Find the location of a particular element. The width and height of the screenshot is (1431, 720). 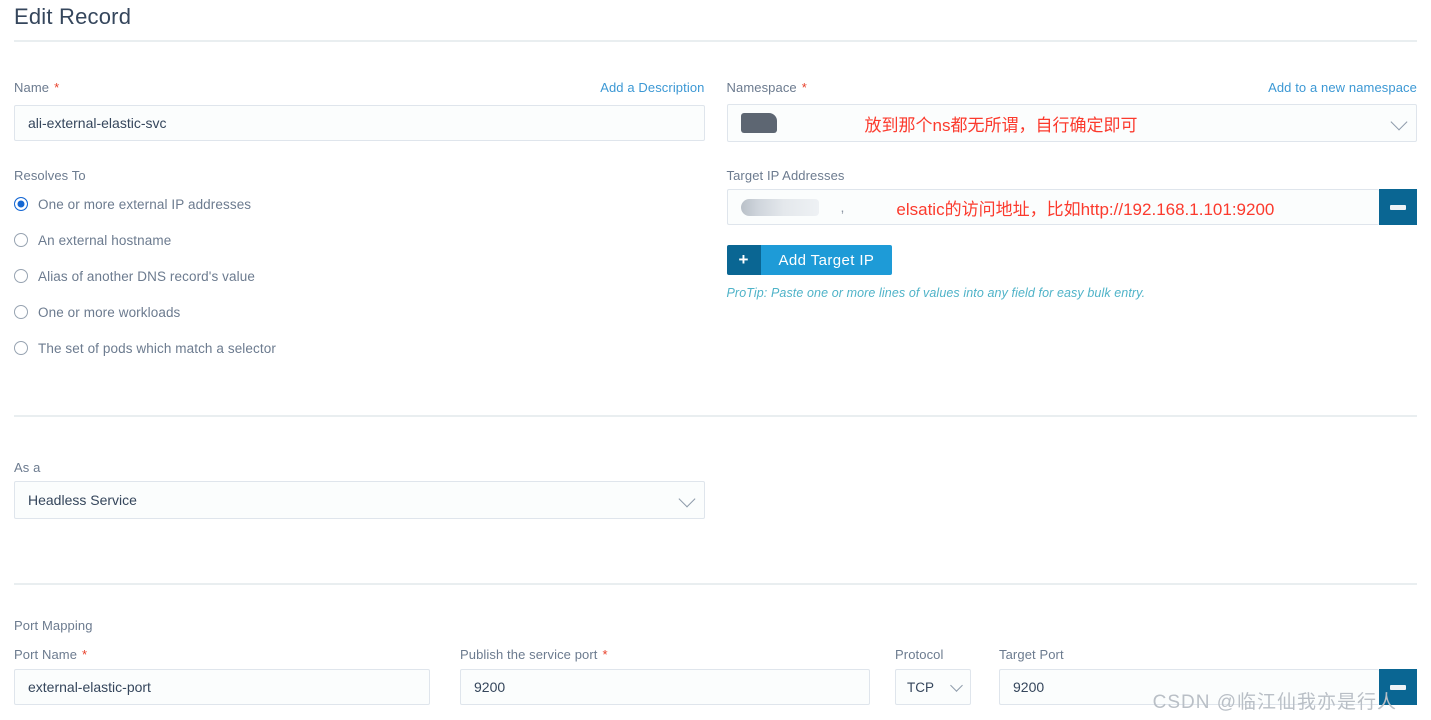

radio-label: One or more workloads is located at coordinates (109, 312).